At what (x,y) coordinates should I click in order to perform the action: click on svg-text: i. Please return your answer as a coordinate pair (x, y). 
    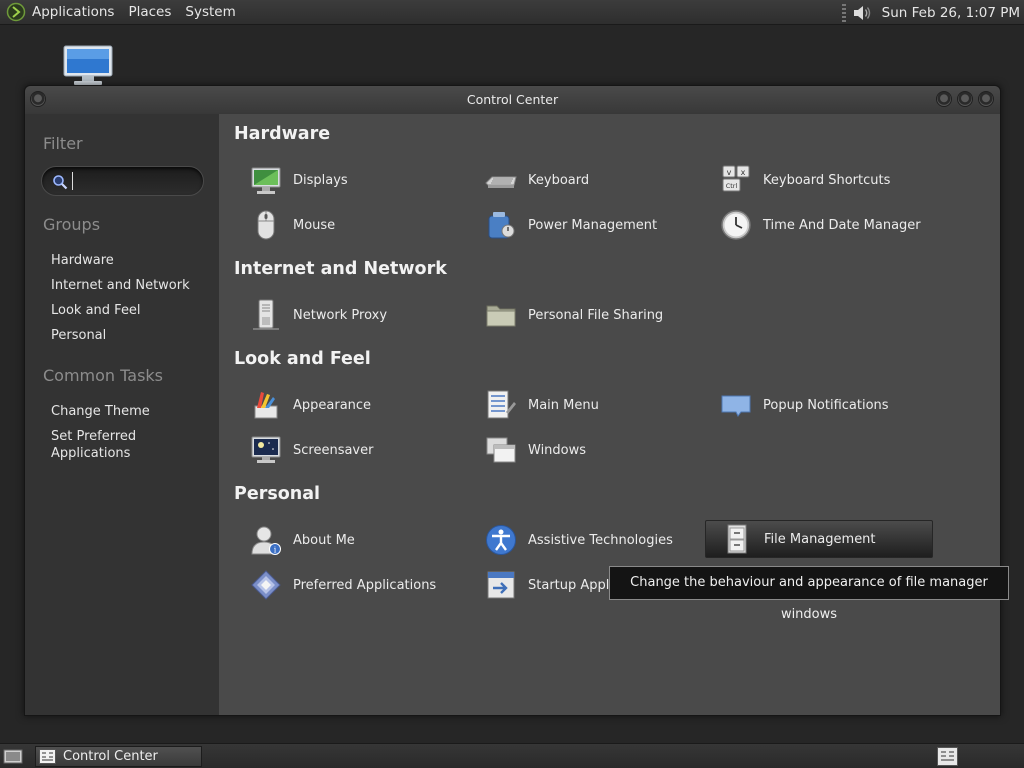
    Looking at the image, I should click on (275, 550).